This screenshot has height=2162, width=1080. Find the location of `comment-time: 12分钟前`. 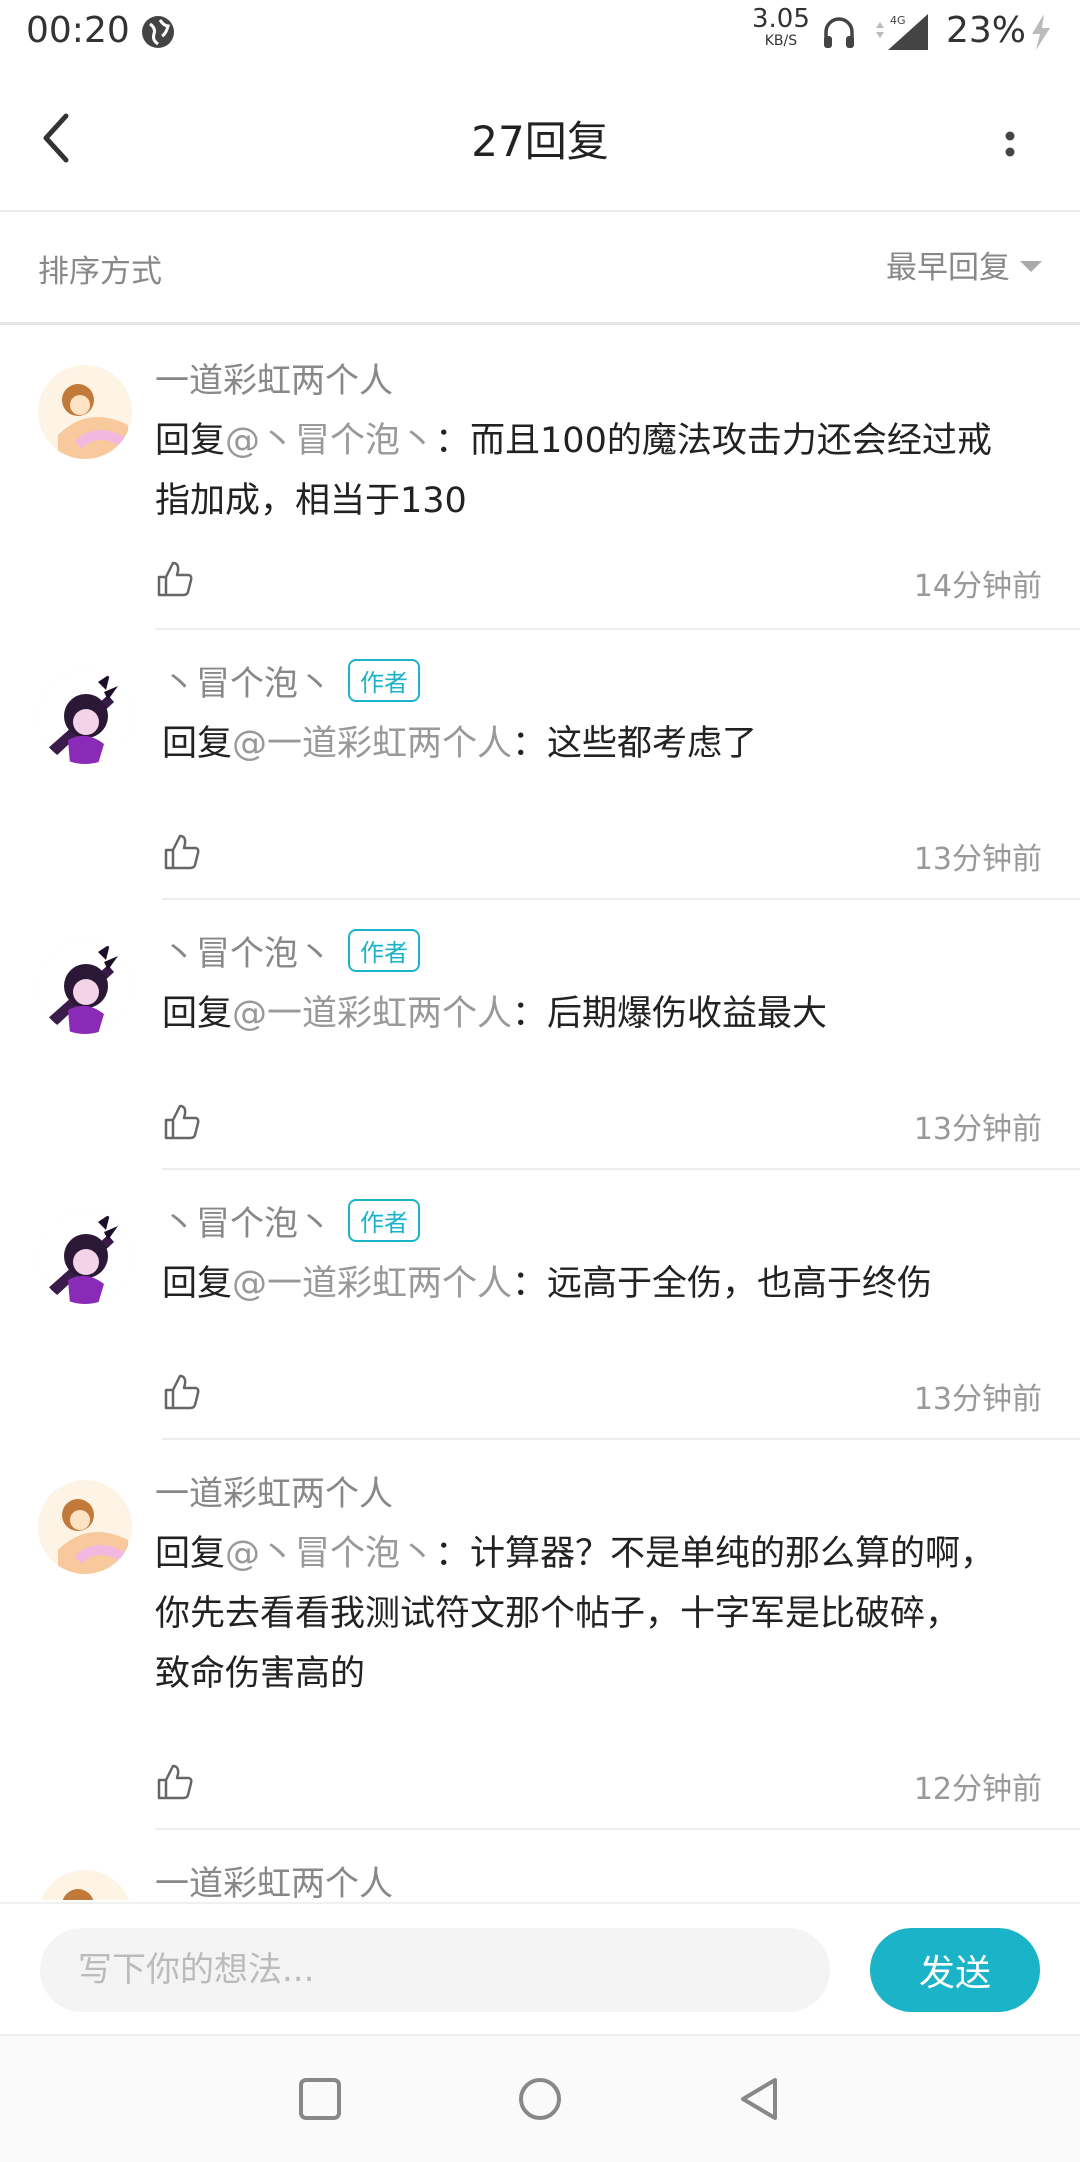

comment-time: 12分钟前 is located at coordinates (977, 1789).